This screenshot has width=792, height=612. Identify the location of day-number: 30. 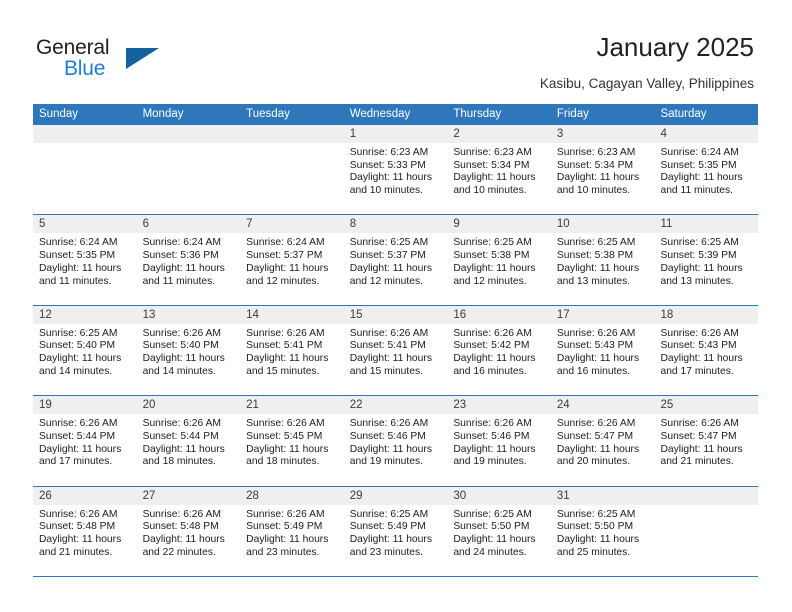
(460, 495).